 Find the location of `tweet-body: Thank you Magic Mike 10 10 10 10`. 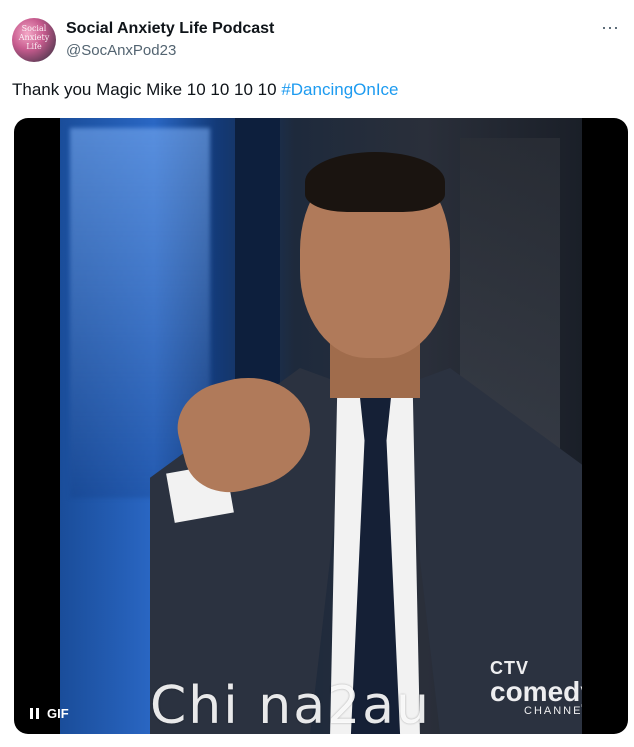

tweet-body: Thank you Magic Mike 10 10 10 10 is located at coordinates (147, 89).